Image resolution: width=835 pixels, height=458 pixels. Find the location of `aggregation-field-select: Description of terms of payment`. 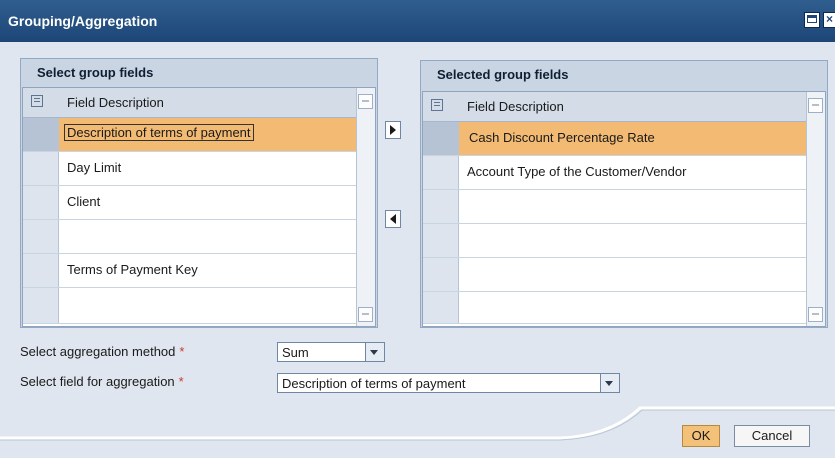

aggregation-field-select: Description of terms of payment is located at coordinates (448, 383).